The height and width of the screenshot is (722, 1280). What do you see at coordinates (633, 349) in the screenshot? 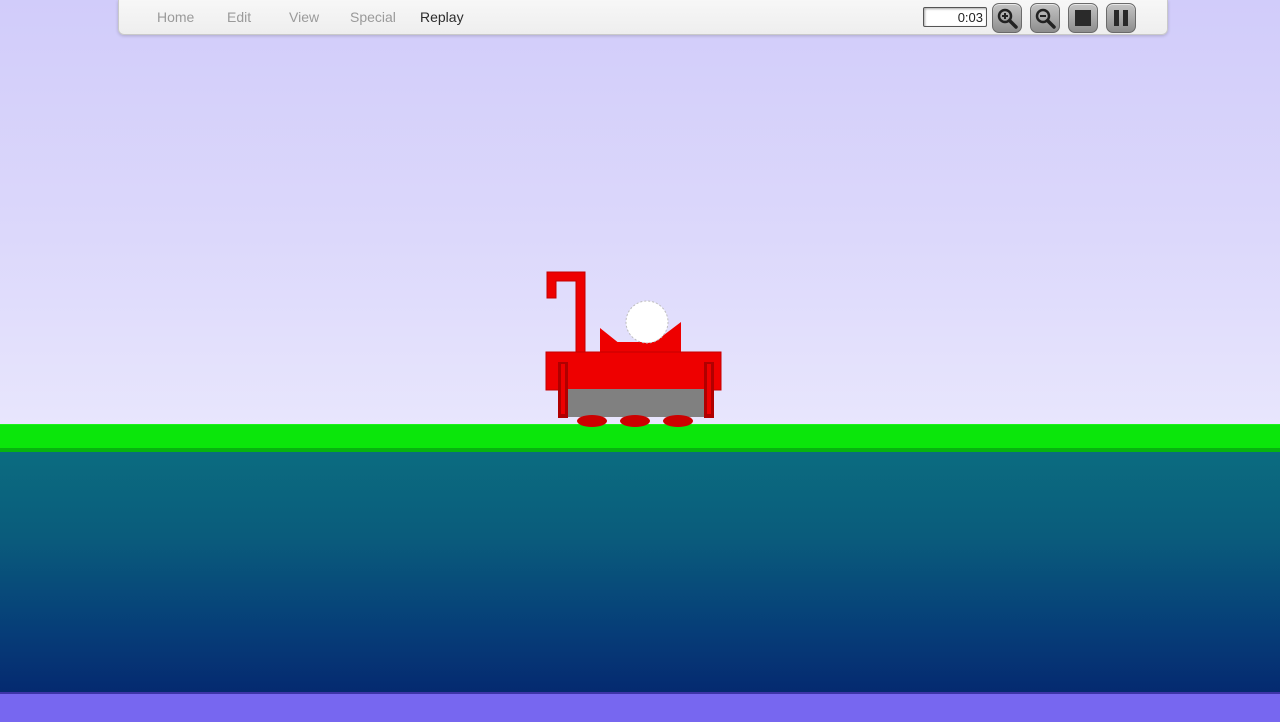
I see `vehicle` at bounding box center [633, 349].